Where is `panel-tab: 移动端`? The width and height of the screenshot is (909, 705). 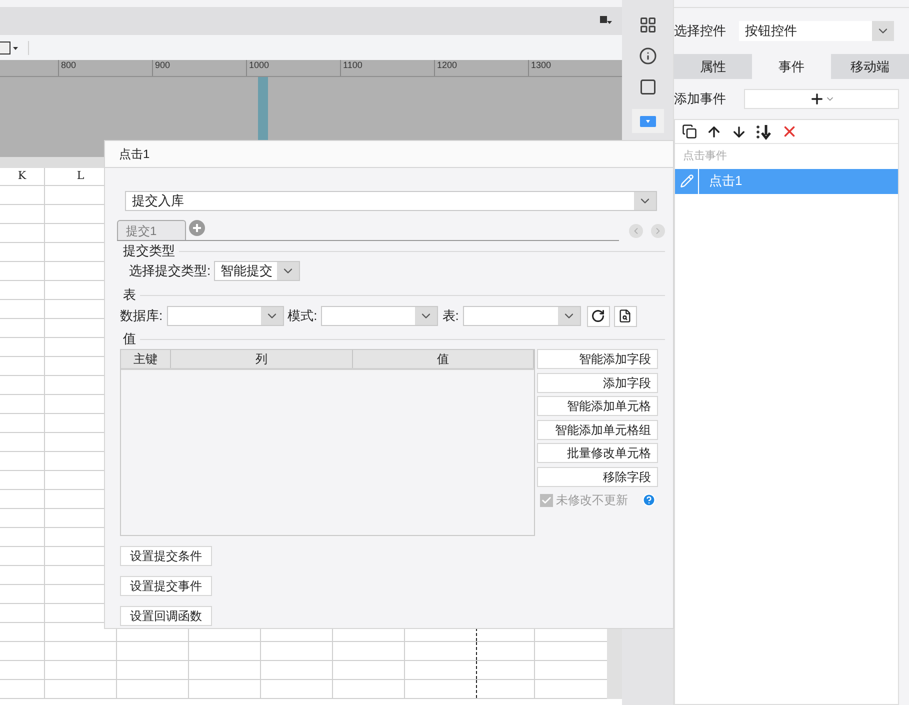 panel-tab: 移动端 is located at coordinates (869, 66).